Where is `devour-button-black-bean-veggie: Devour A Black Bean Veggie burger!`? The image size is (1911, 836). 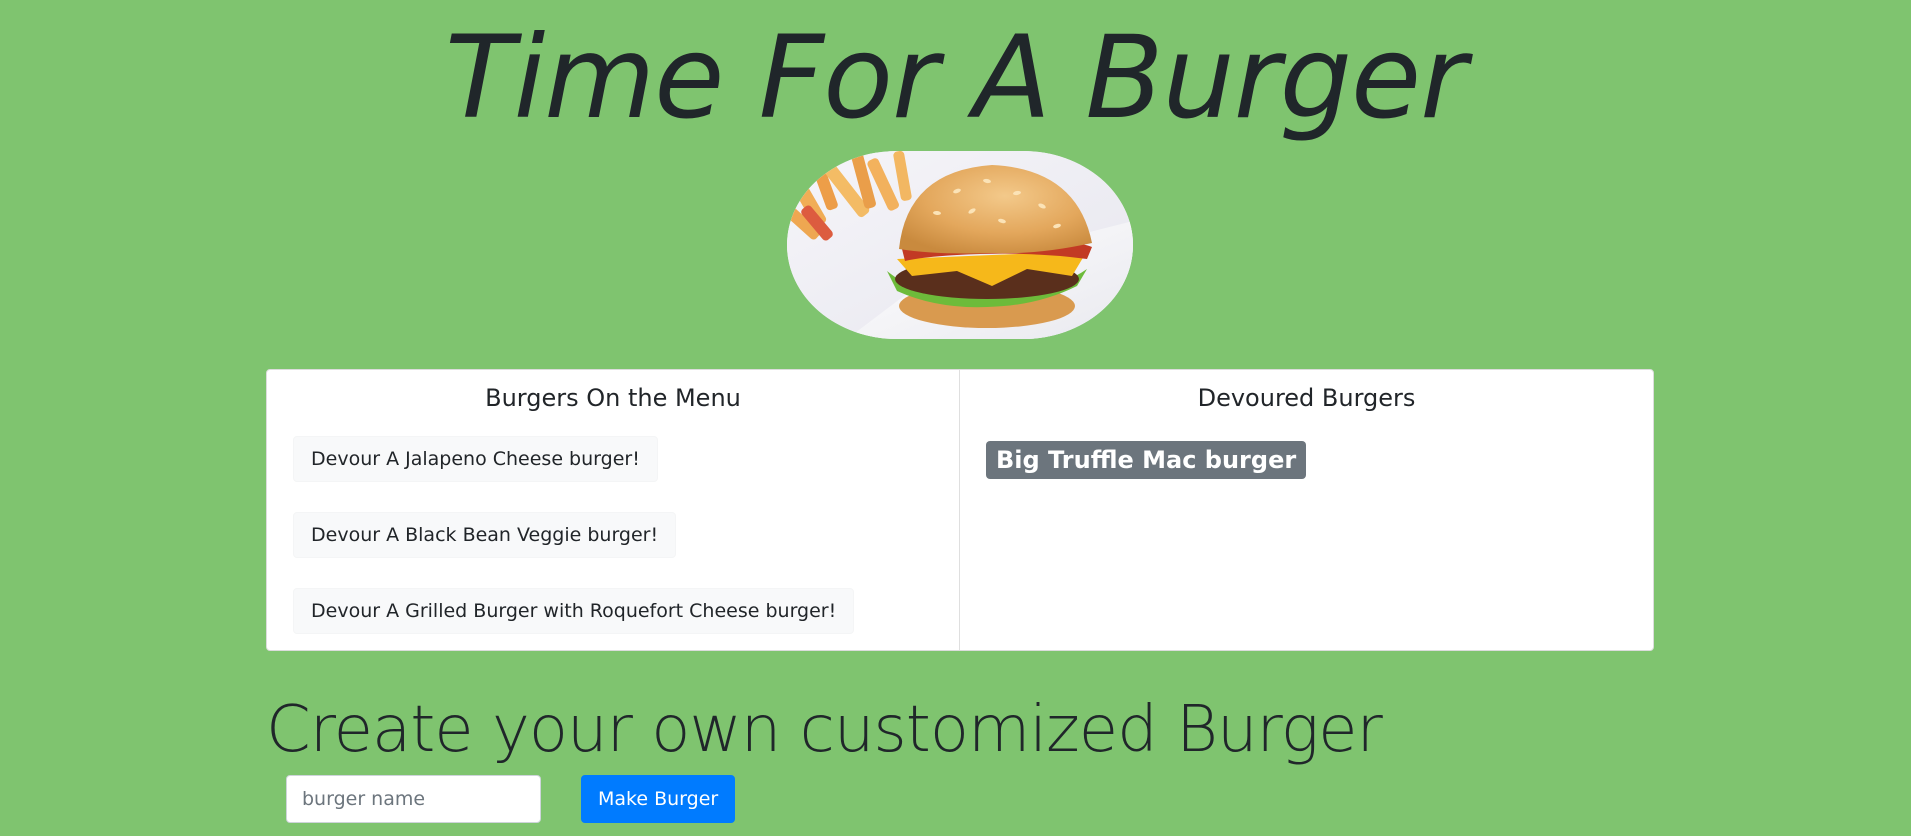 devour-button-black-bean-veggie: Devour A Black Bean Veggie burger! is located at coordinates (485, 535).